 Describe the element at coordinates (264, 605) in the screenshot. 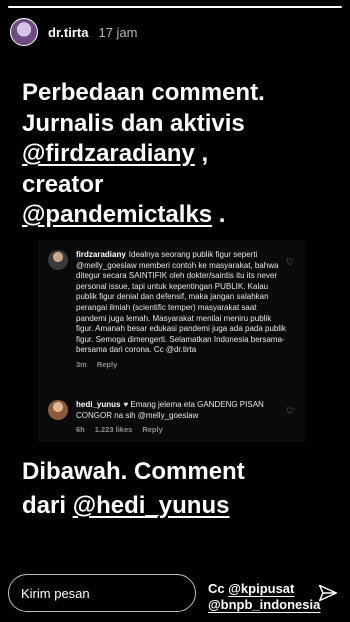

I see `mention-link: @bnpb_indonesia` at that location.